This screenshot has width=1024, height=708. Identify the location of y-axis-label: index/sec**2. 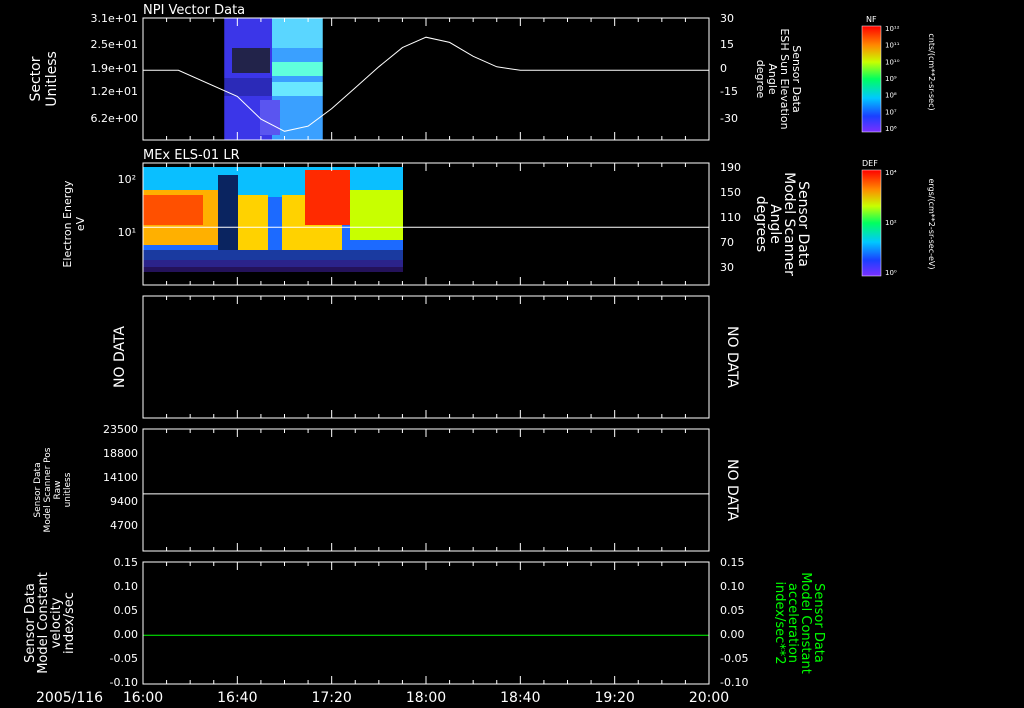
(779, 622).